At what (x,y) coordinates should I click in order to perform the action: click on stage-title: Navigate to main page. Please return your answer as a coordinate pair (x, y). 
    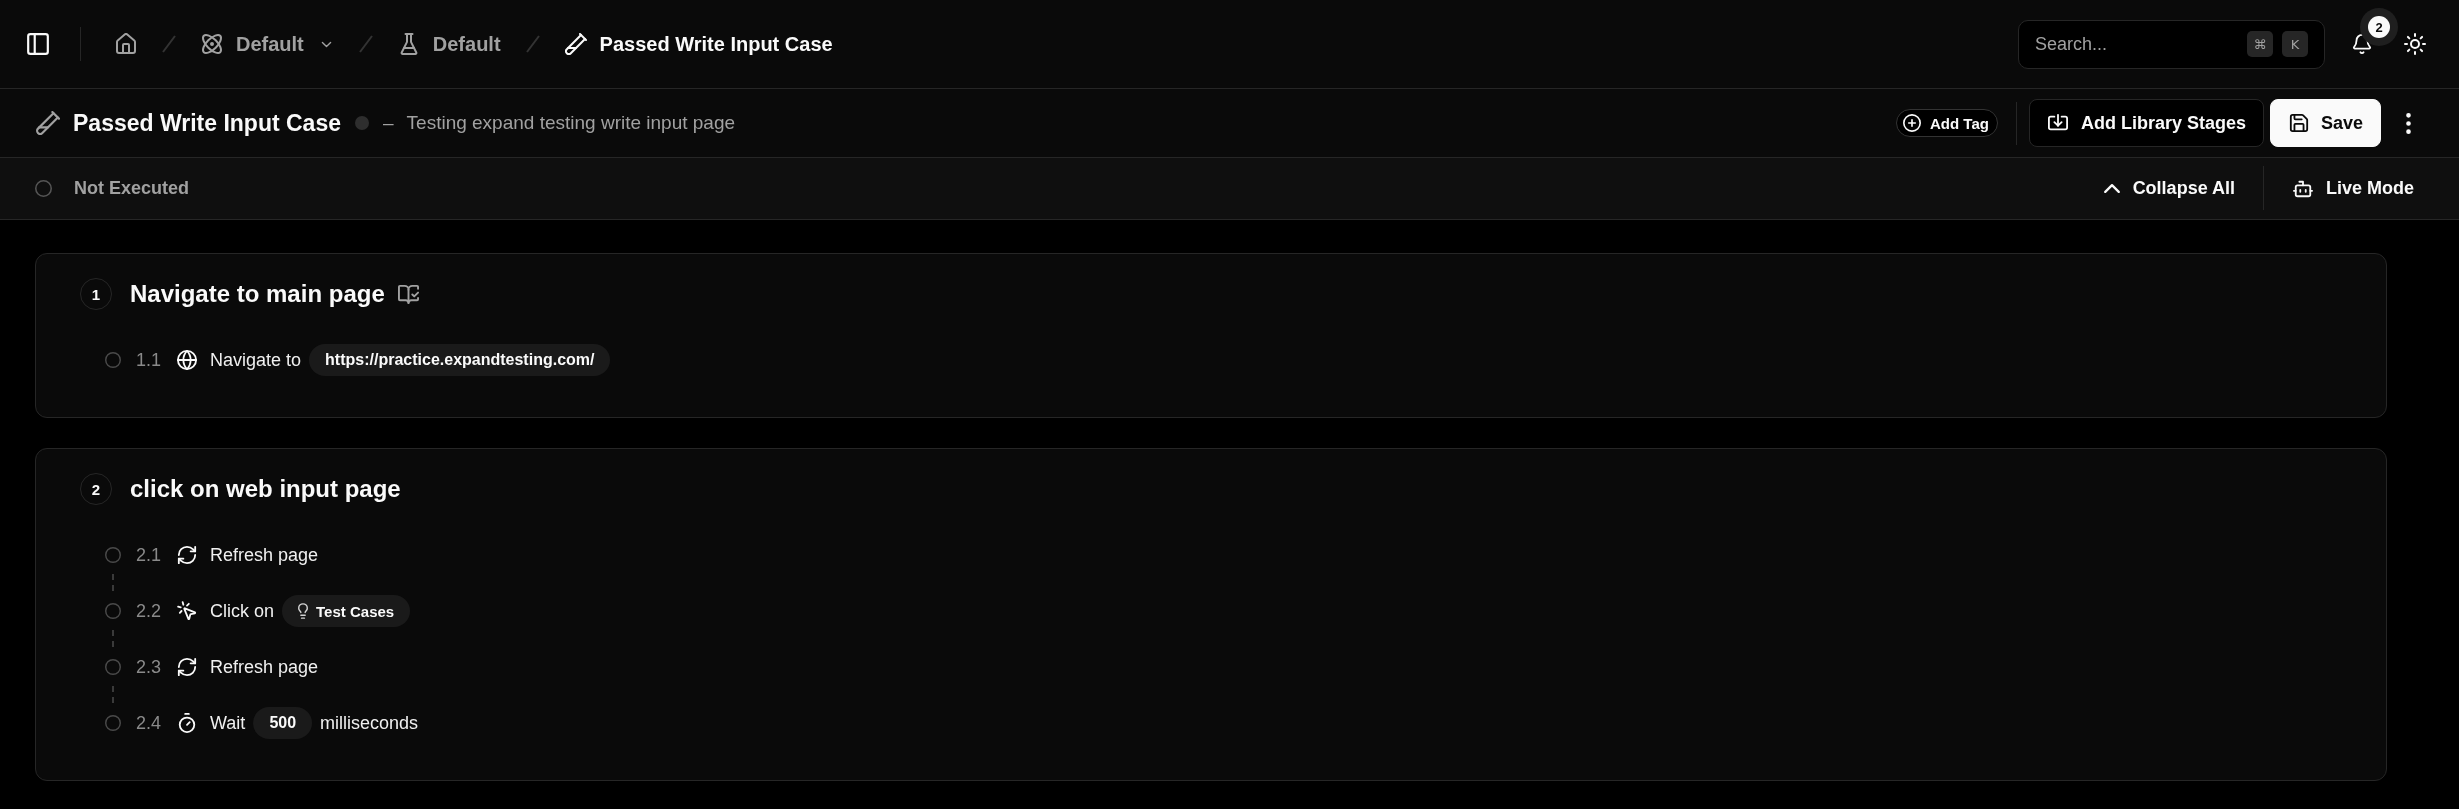
    Looking at the image, I should click on (257, 294).